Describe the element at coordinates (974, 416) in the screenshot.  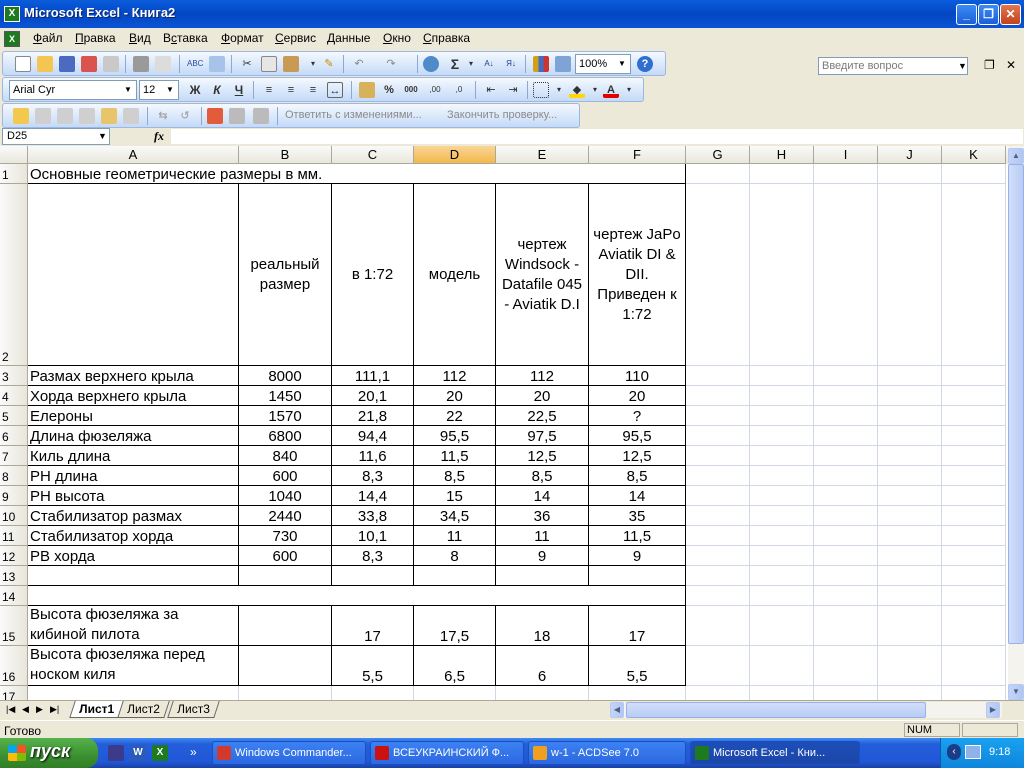
I see `cell-K5` at that location.